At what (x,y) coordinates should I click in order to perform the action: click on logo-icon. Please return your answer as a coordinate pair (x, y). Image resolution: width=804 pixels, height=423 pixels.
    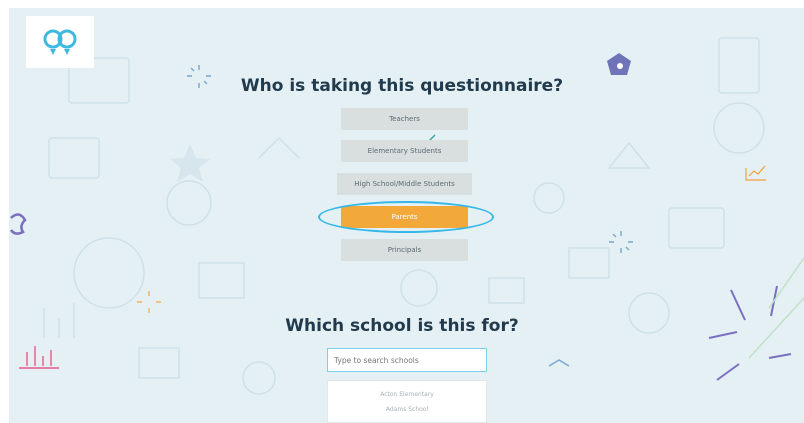
    Looking at the image, I should click on (60, 42).